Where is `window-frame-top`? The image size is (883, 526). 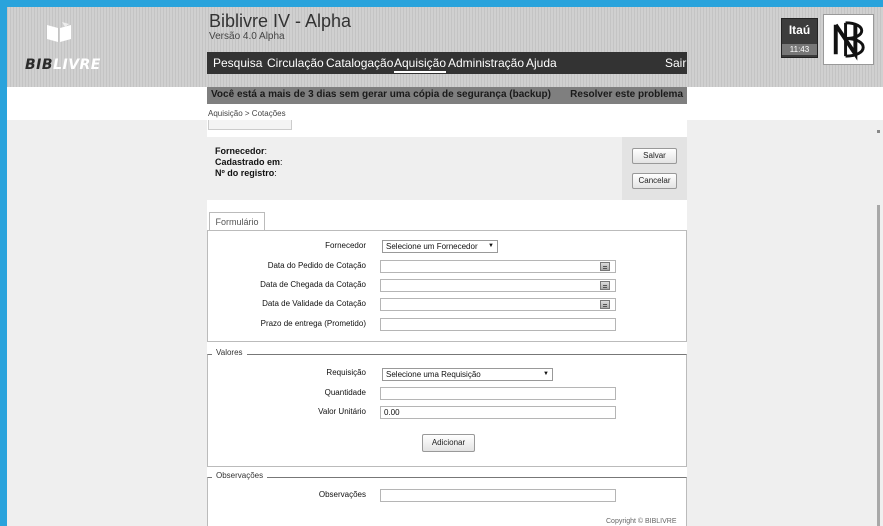 window-frame-top is located at coordinates (441, 3).